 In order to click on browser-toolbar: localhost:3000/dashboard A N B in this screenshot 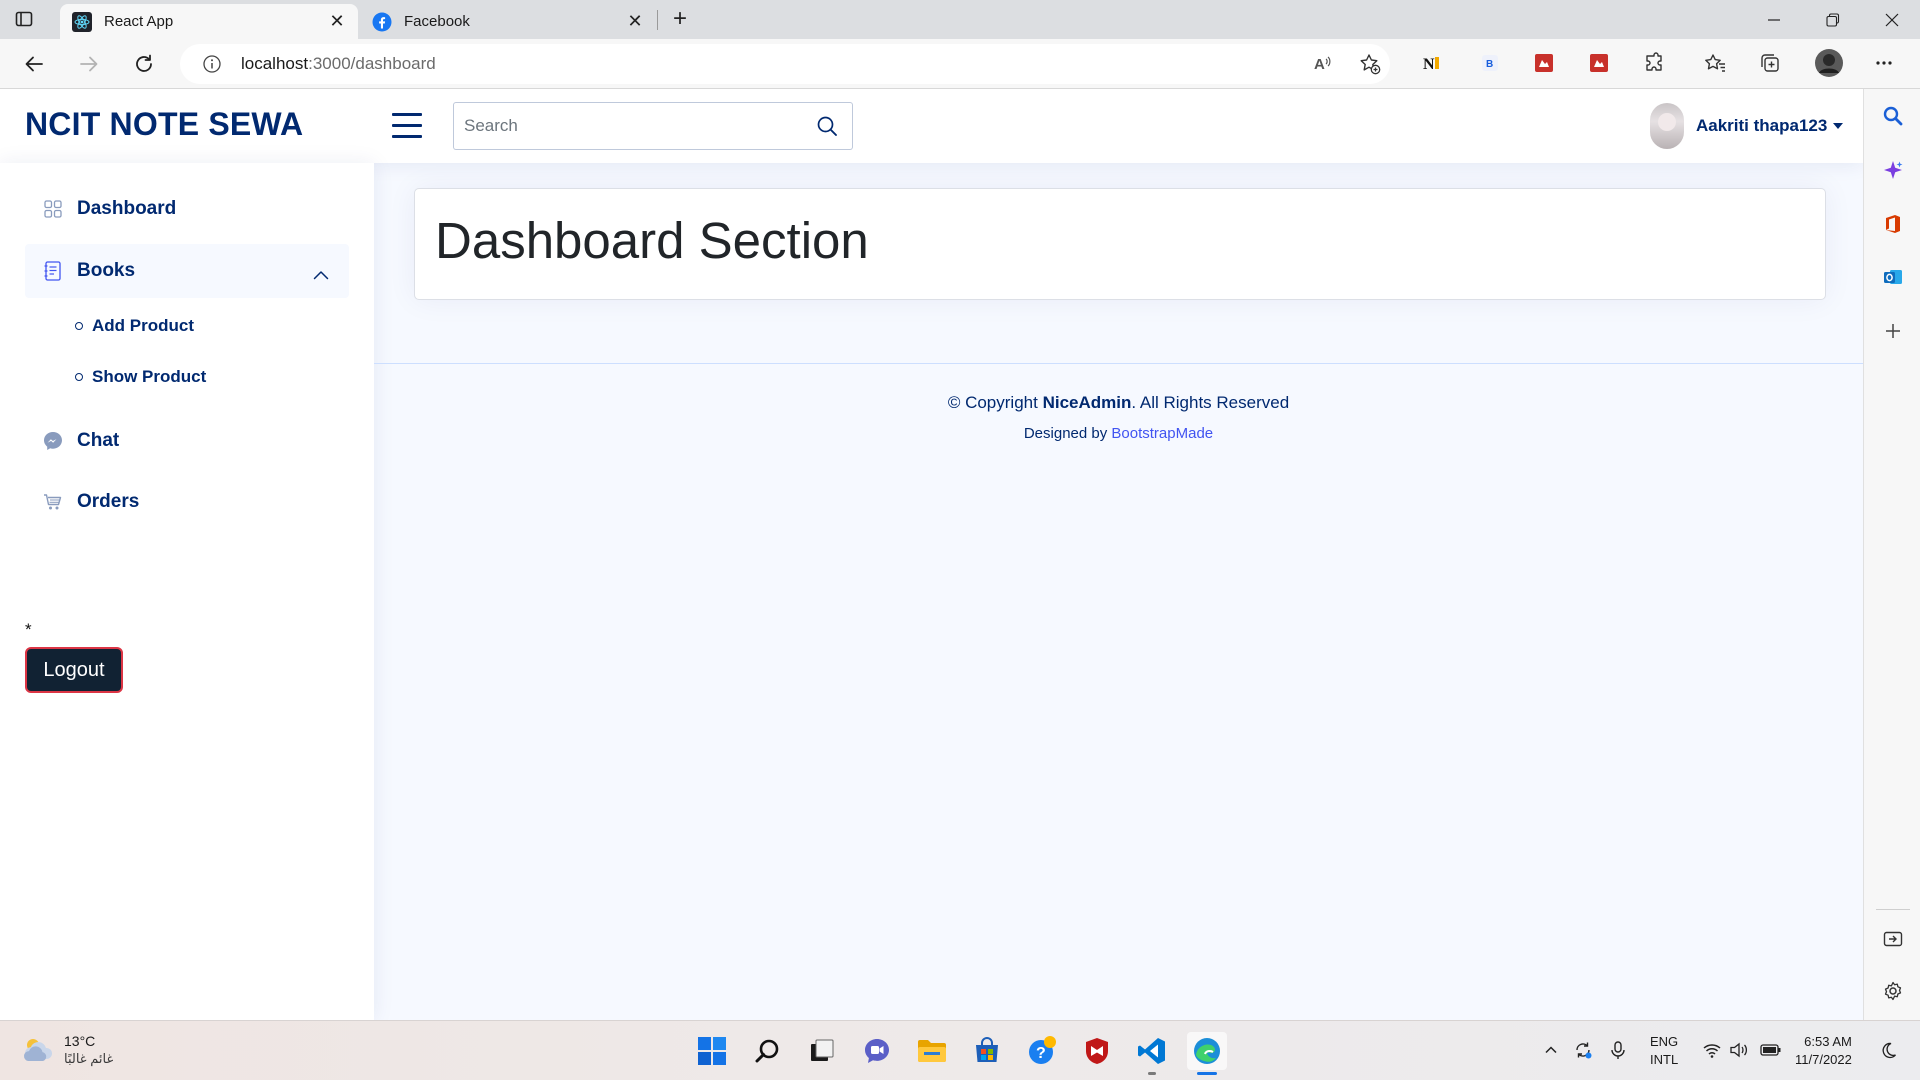, I will do `click(960, 64)`.